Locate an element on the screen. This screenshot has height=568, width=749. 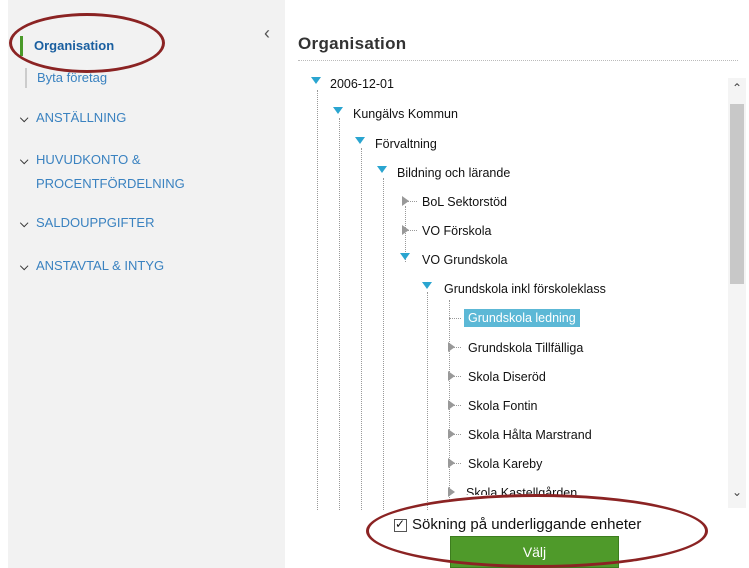
tree-node: Skola Diseröd is located at coordinates (507, 377).